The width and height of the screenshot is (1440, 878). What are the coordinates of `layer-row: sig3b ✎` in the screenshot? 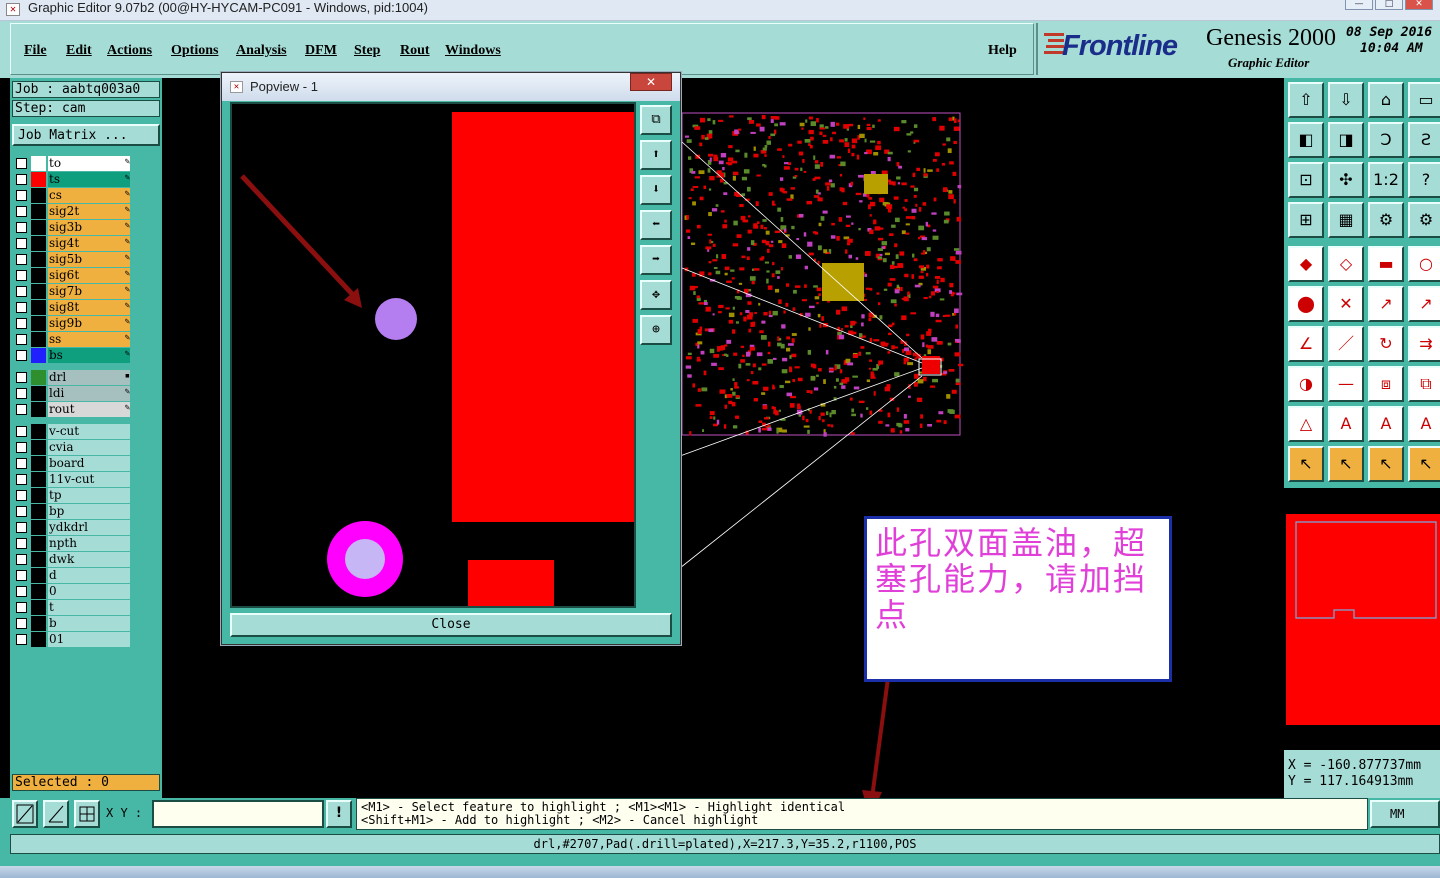 It's located at (73, 227).